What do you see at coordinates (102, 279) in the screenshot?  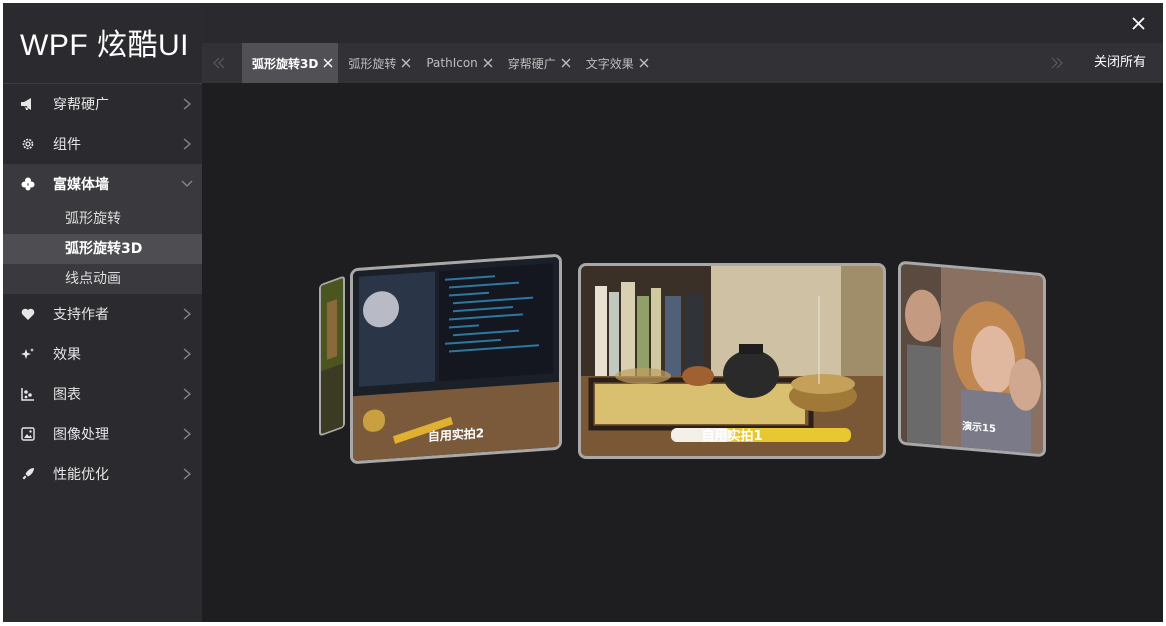 I see `sidebar-subitem-line-dot-animation: 线点动画` at bounding box center [102, 279].